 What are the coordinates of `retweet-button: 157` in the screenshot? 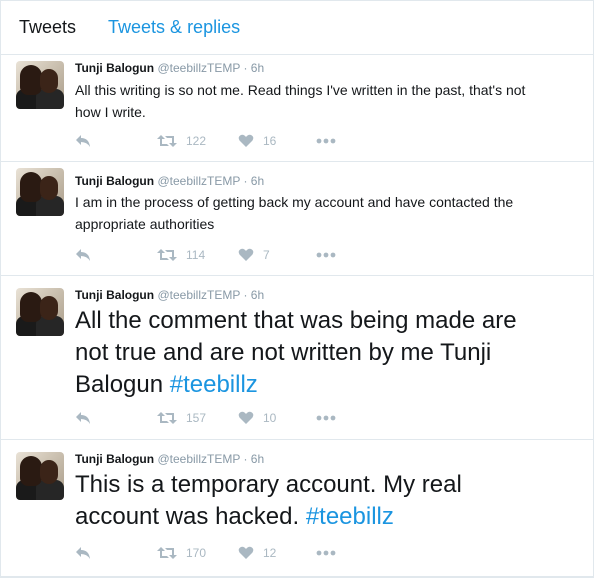 It's located at (197, 418).